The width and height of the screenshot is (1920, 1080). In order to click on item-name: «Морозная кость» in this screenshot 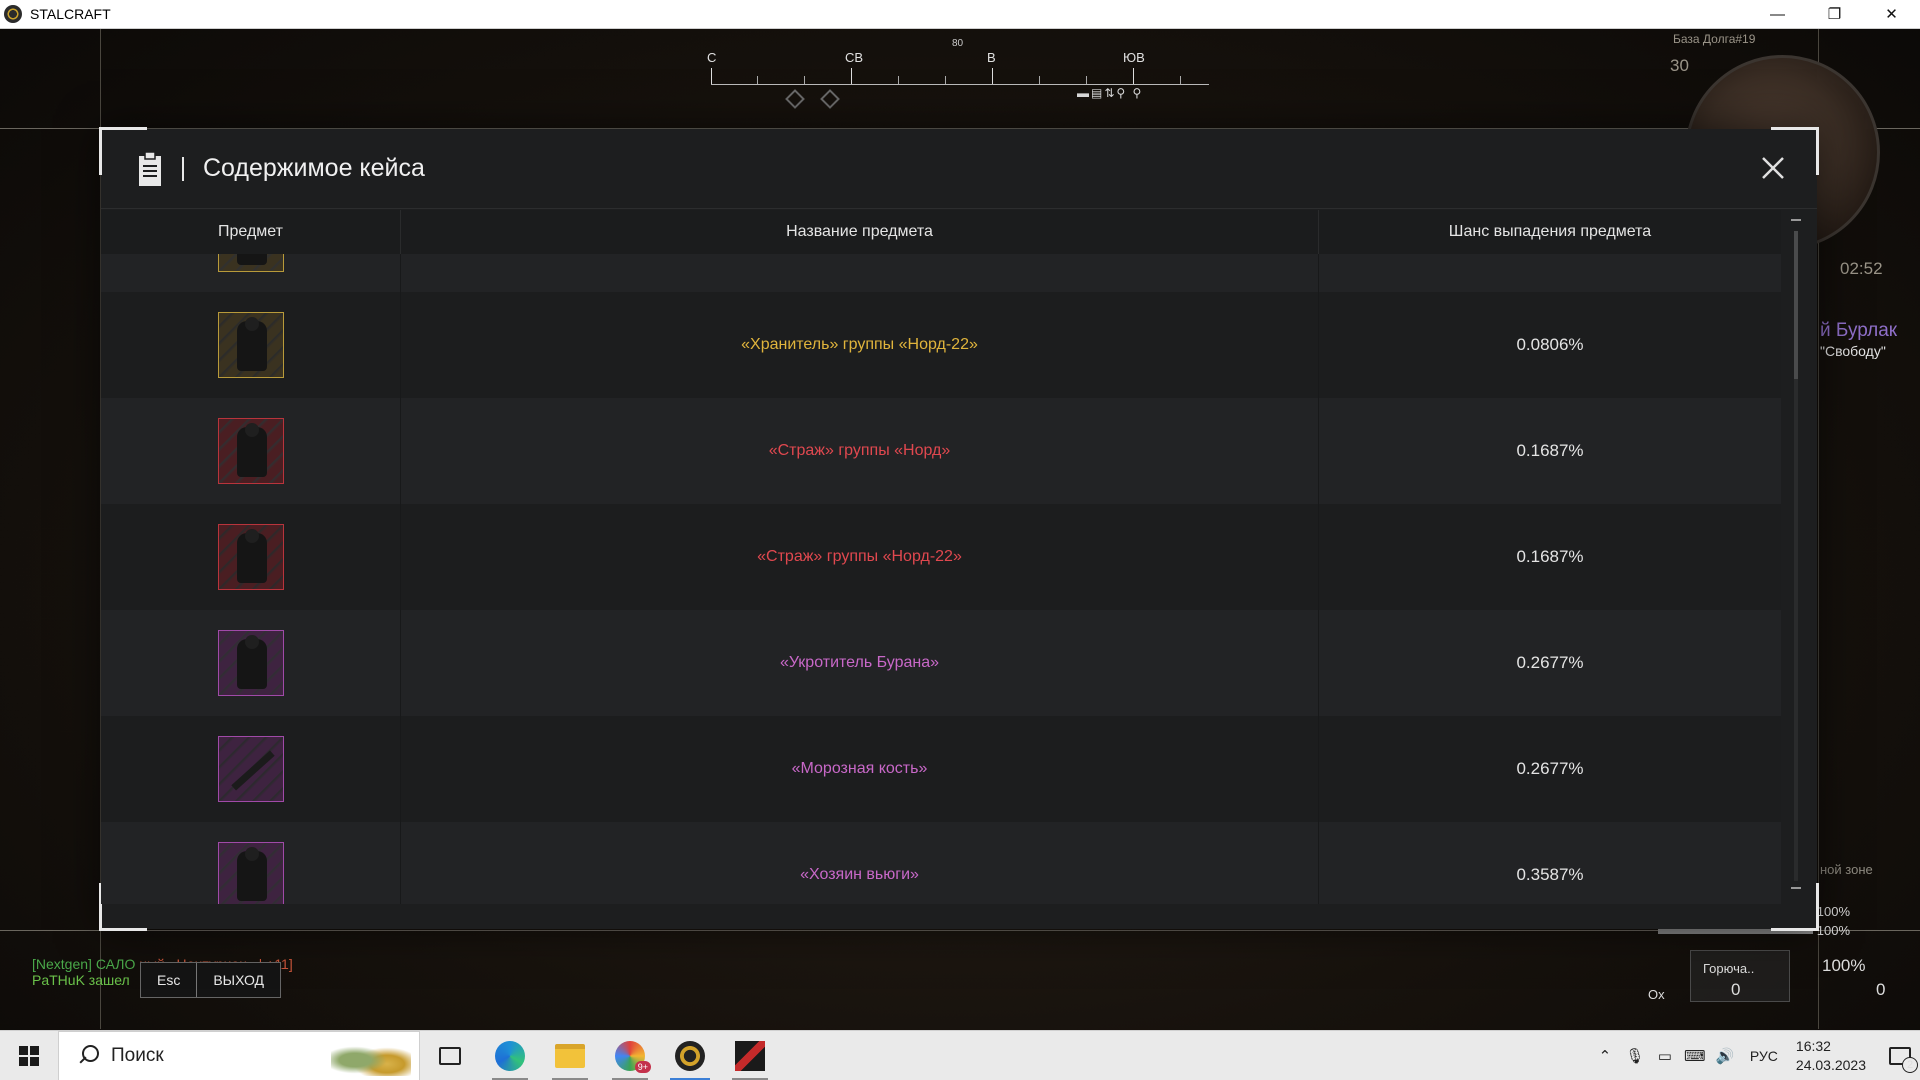, I will do `click(859, 768)`.